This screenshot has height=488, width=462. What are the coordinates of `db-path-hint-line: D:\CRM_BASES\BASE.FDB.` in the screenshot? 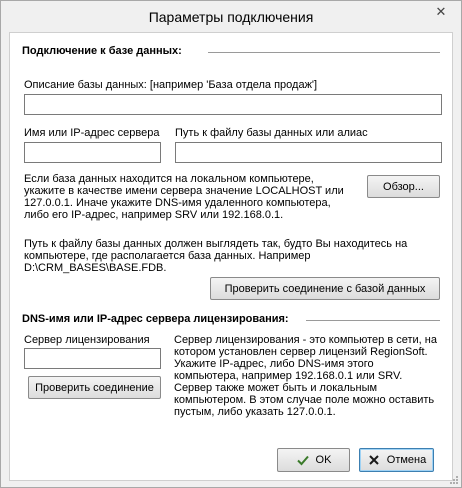 It's located at (95, 268).